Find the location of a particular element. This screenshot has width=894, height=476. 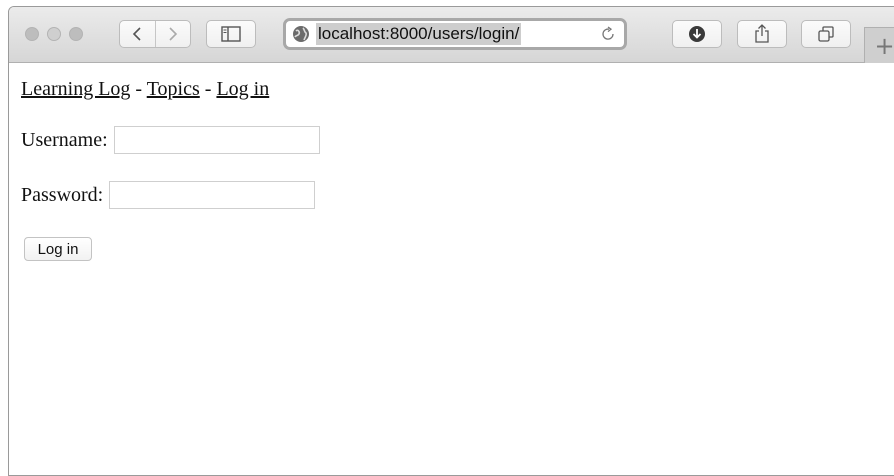

password-label: Password: is located at coordinates (62, 194).